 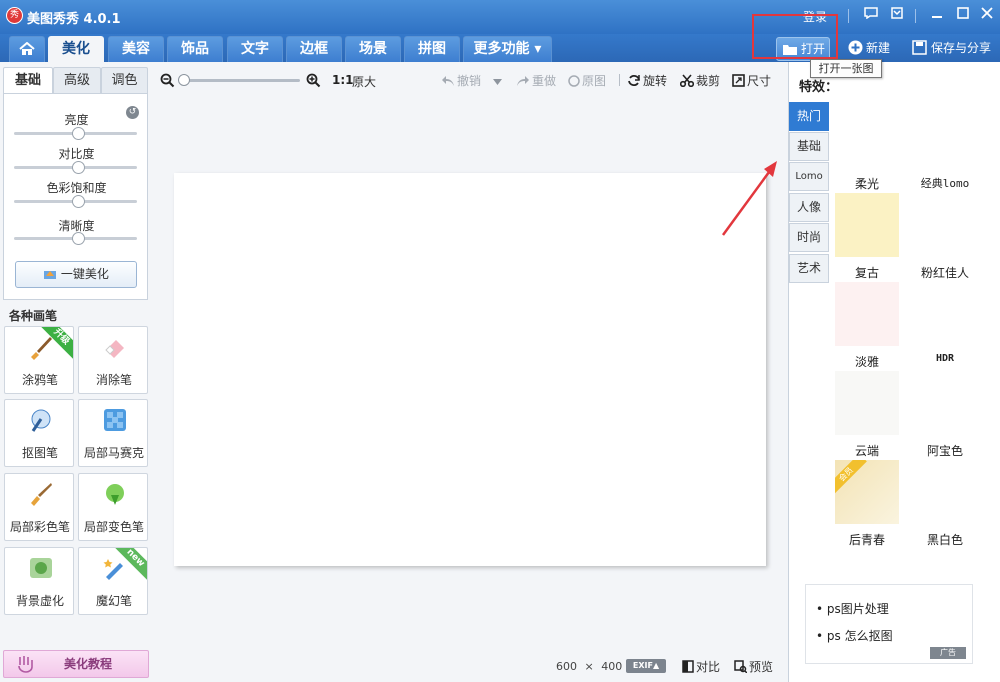 What do you see at coordinates (432, 49) in the screenshot?
I see `tab-collage: 拼图` at bounding box center [432, 49].